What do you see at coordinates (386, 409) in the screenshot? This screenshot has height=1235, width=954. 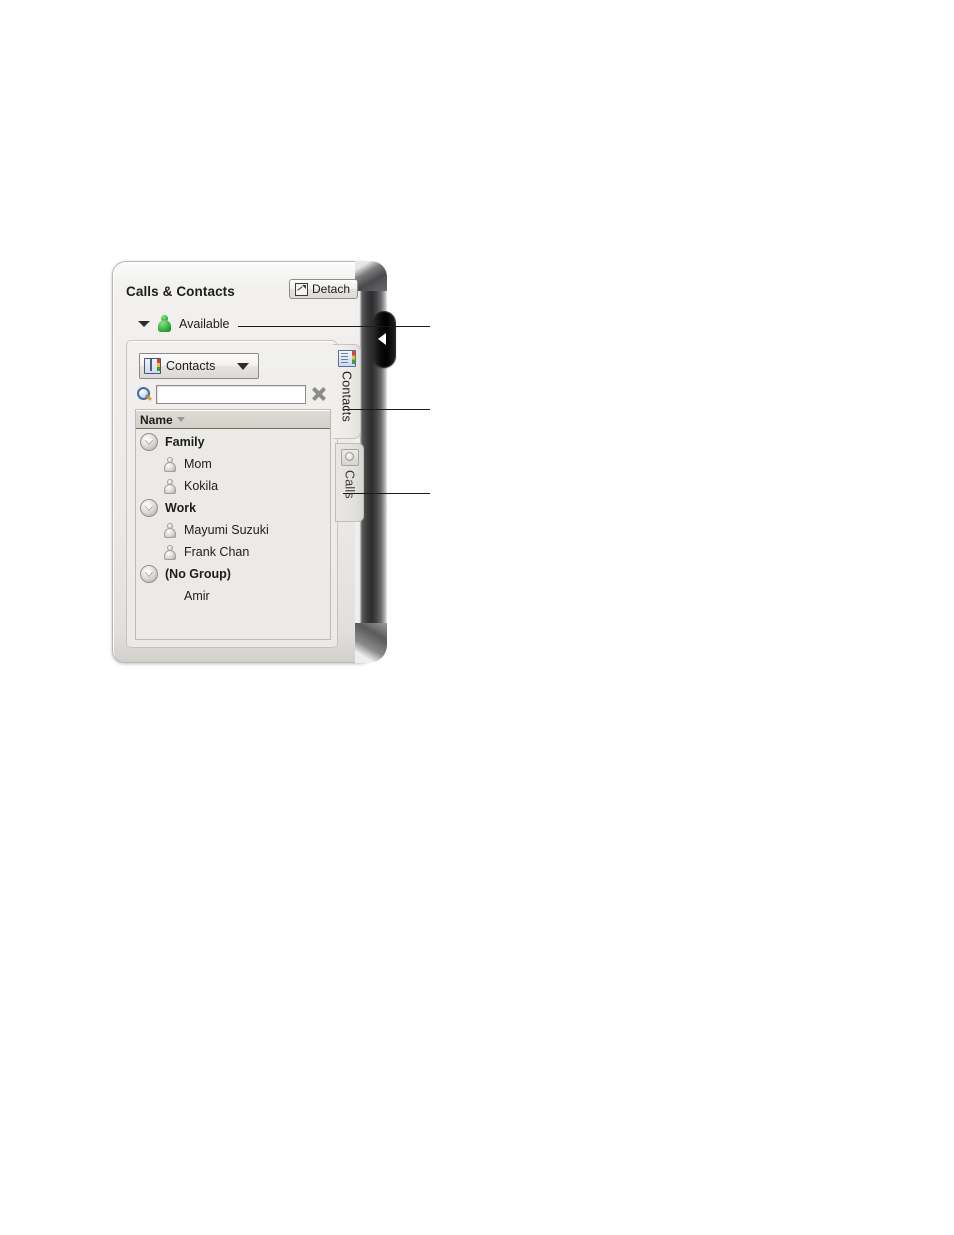 I see `callout-line-contacts-tab` at bounding box center [386, 409].